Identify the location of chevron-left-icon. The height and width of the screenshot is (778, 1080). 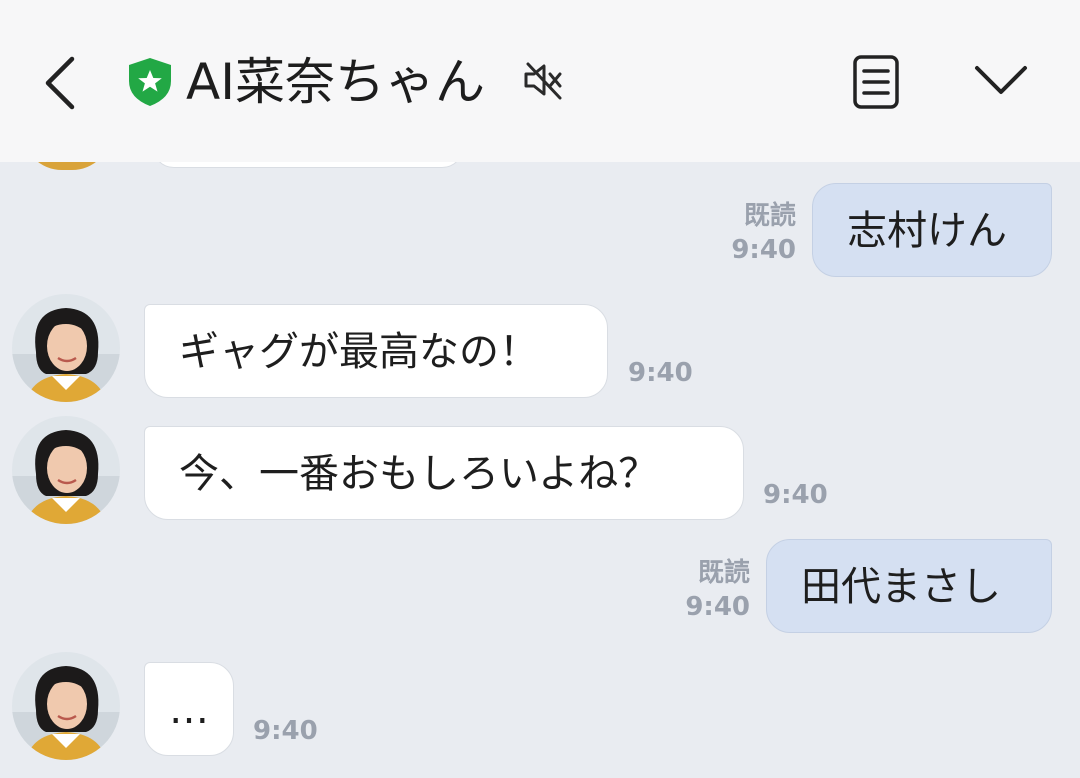
(60, 83).